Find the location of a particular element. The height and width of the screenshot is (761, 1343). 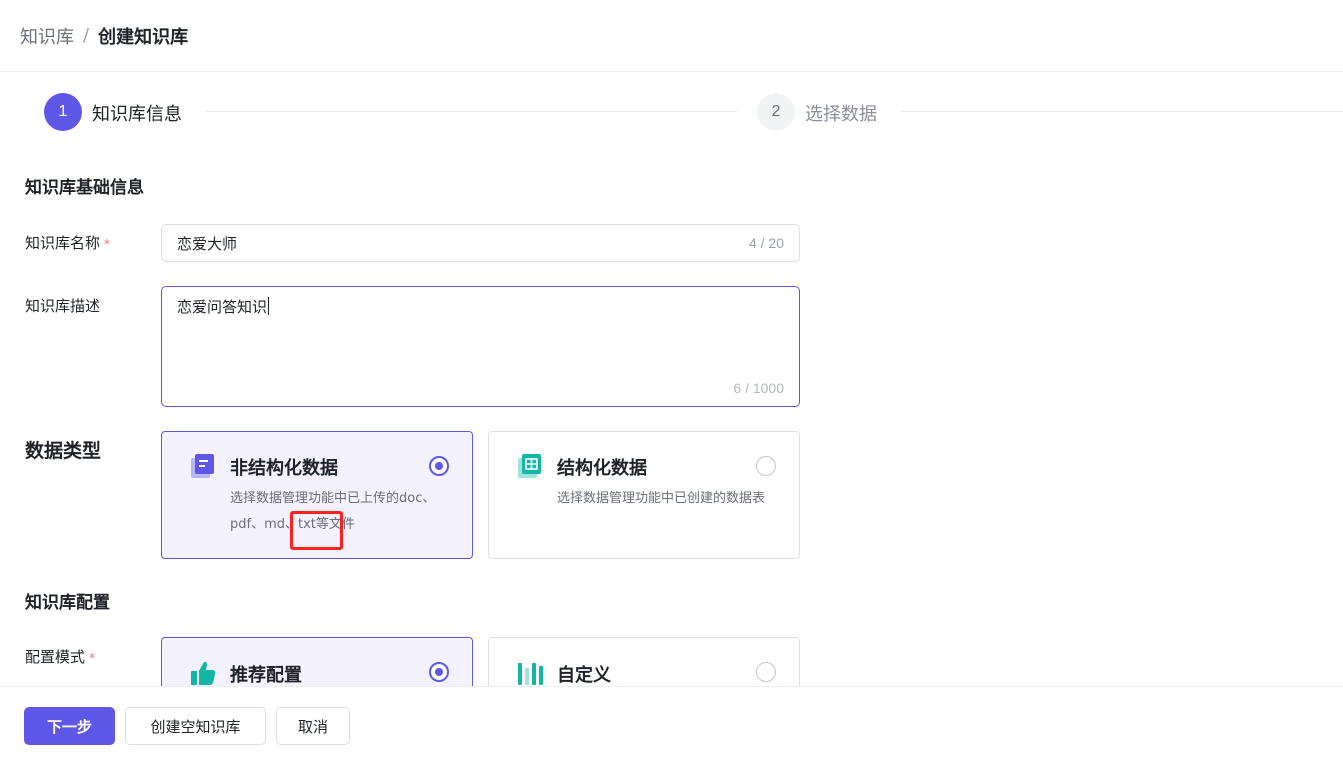

sliders-icon is located at coordinates (530, 674).